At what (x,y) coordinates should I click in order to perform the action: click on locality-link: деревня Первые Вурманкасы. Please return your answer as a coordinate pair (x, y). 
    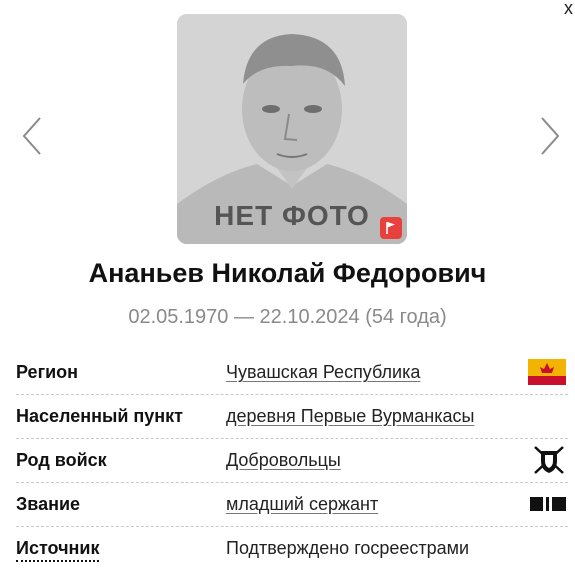
    Looking at the image, I should click on (350, 416).